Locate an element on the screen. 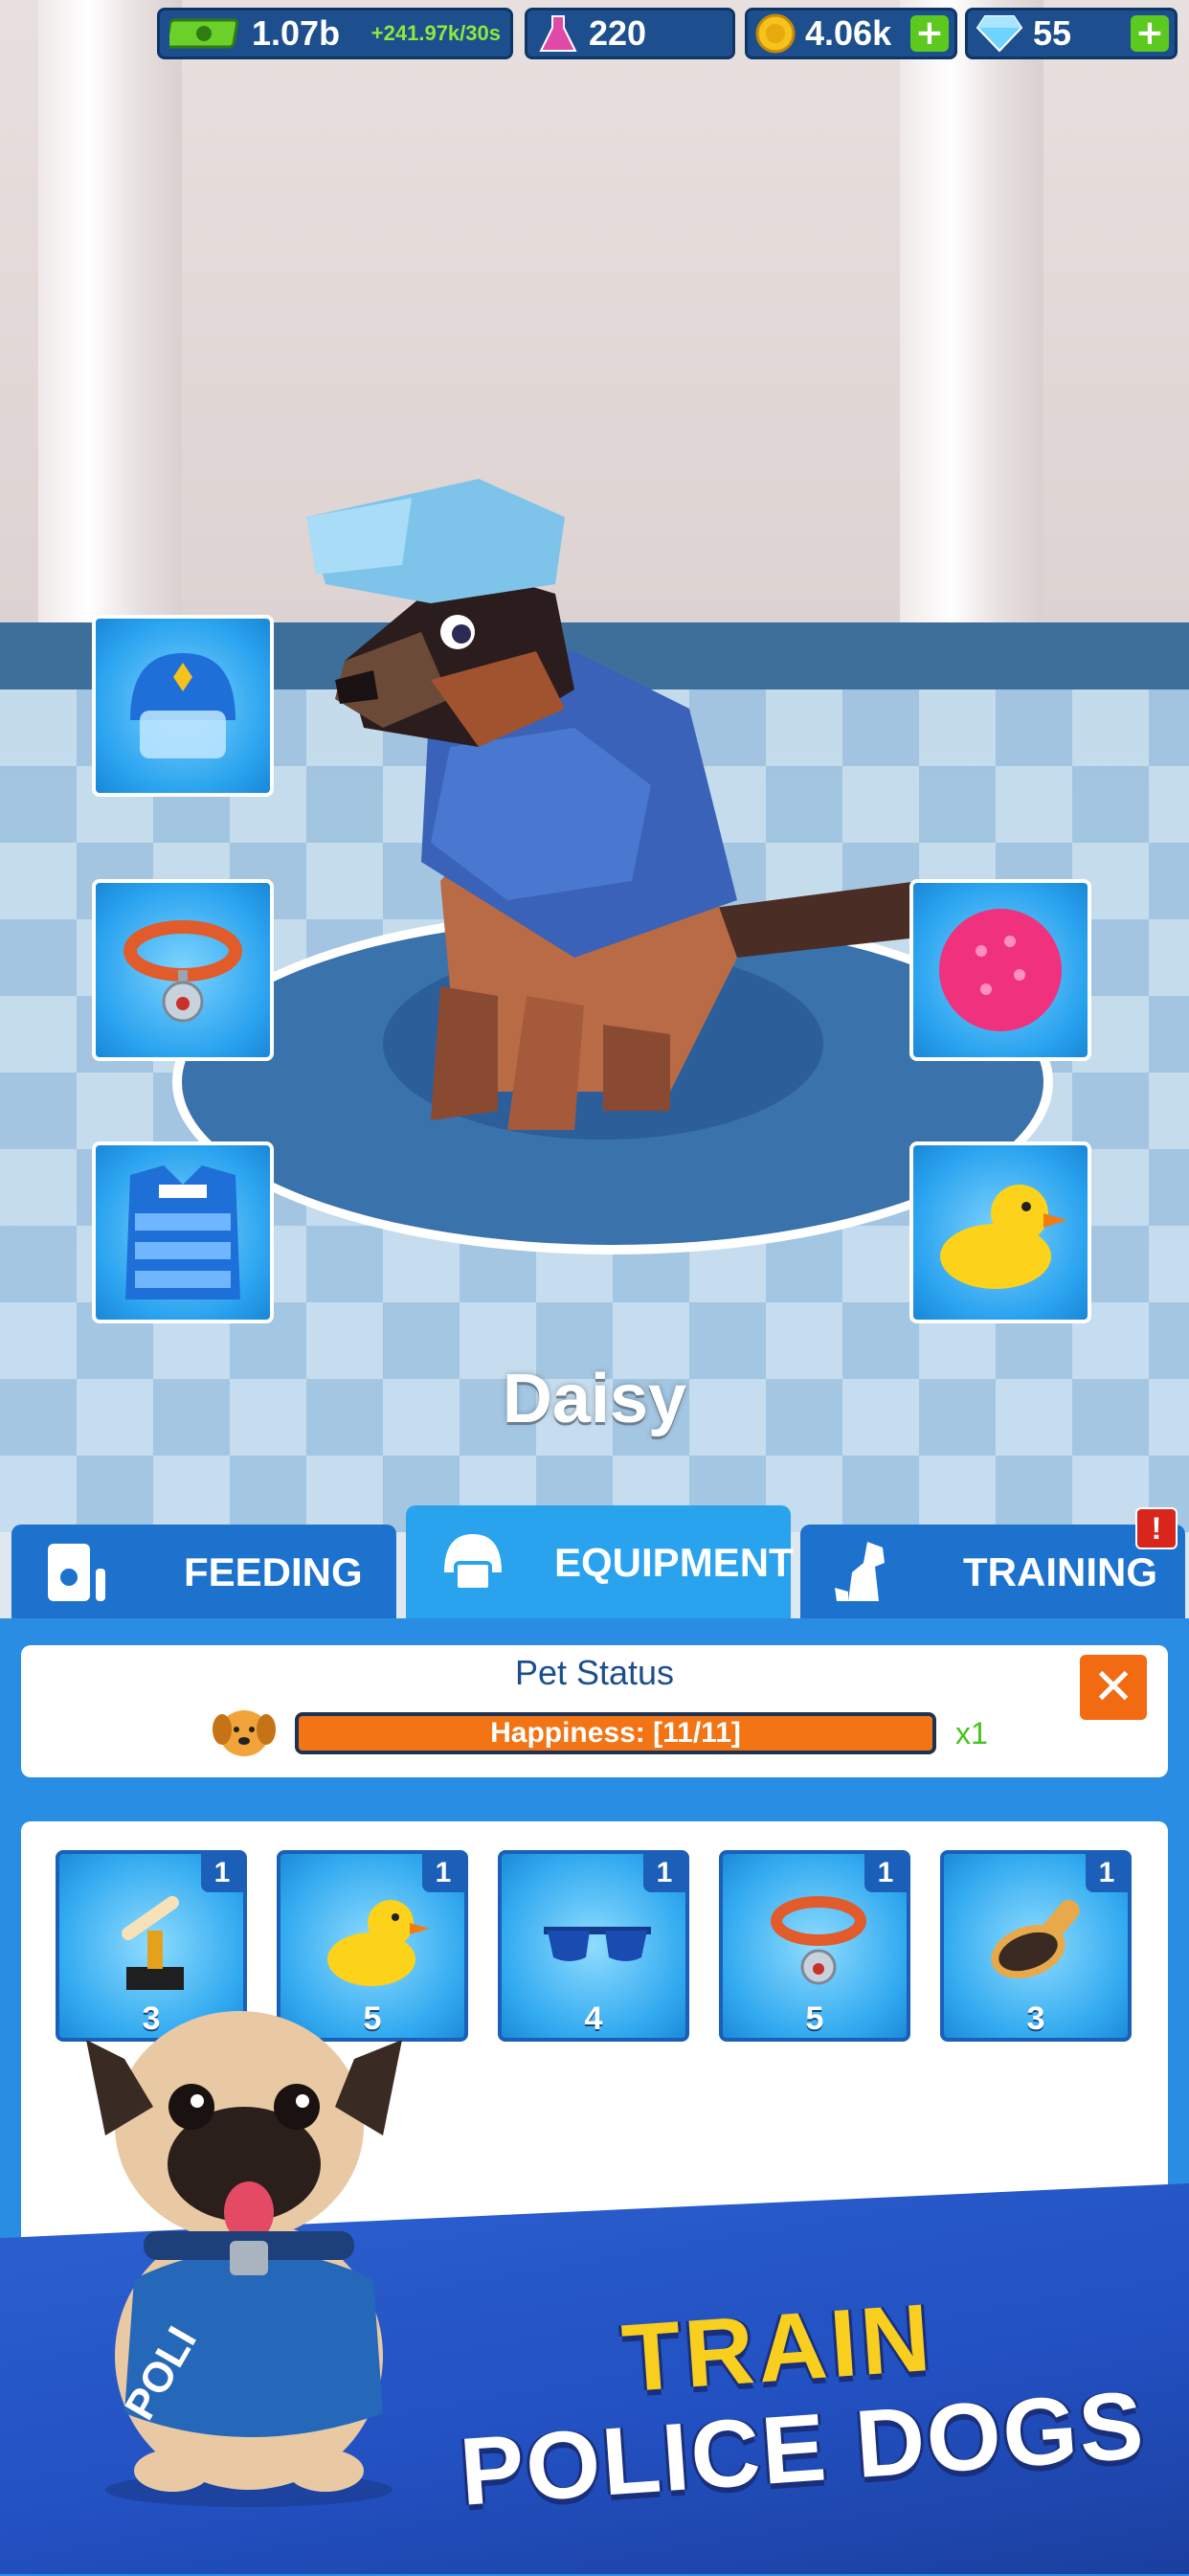 Image resolution: width=1189 pixels, height=2576 pixels. tab-training: TRAINING ! is located at coordinates (992, 1563).